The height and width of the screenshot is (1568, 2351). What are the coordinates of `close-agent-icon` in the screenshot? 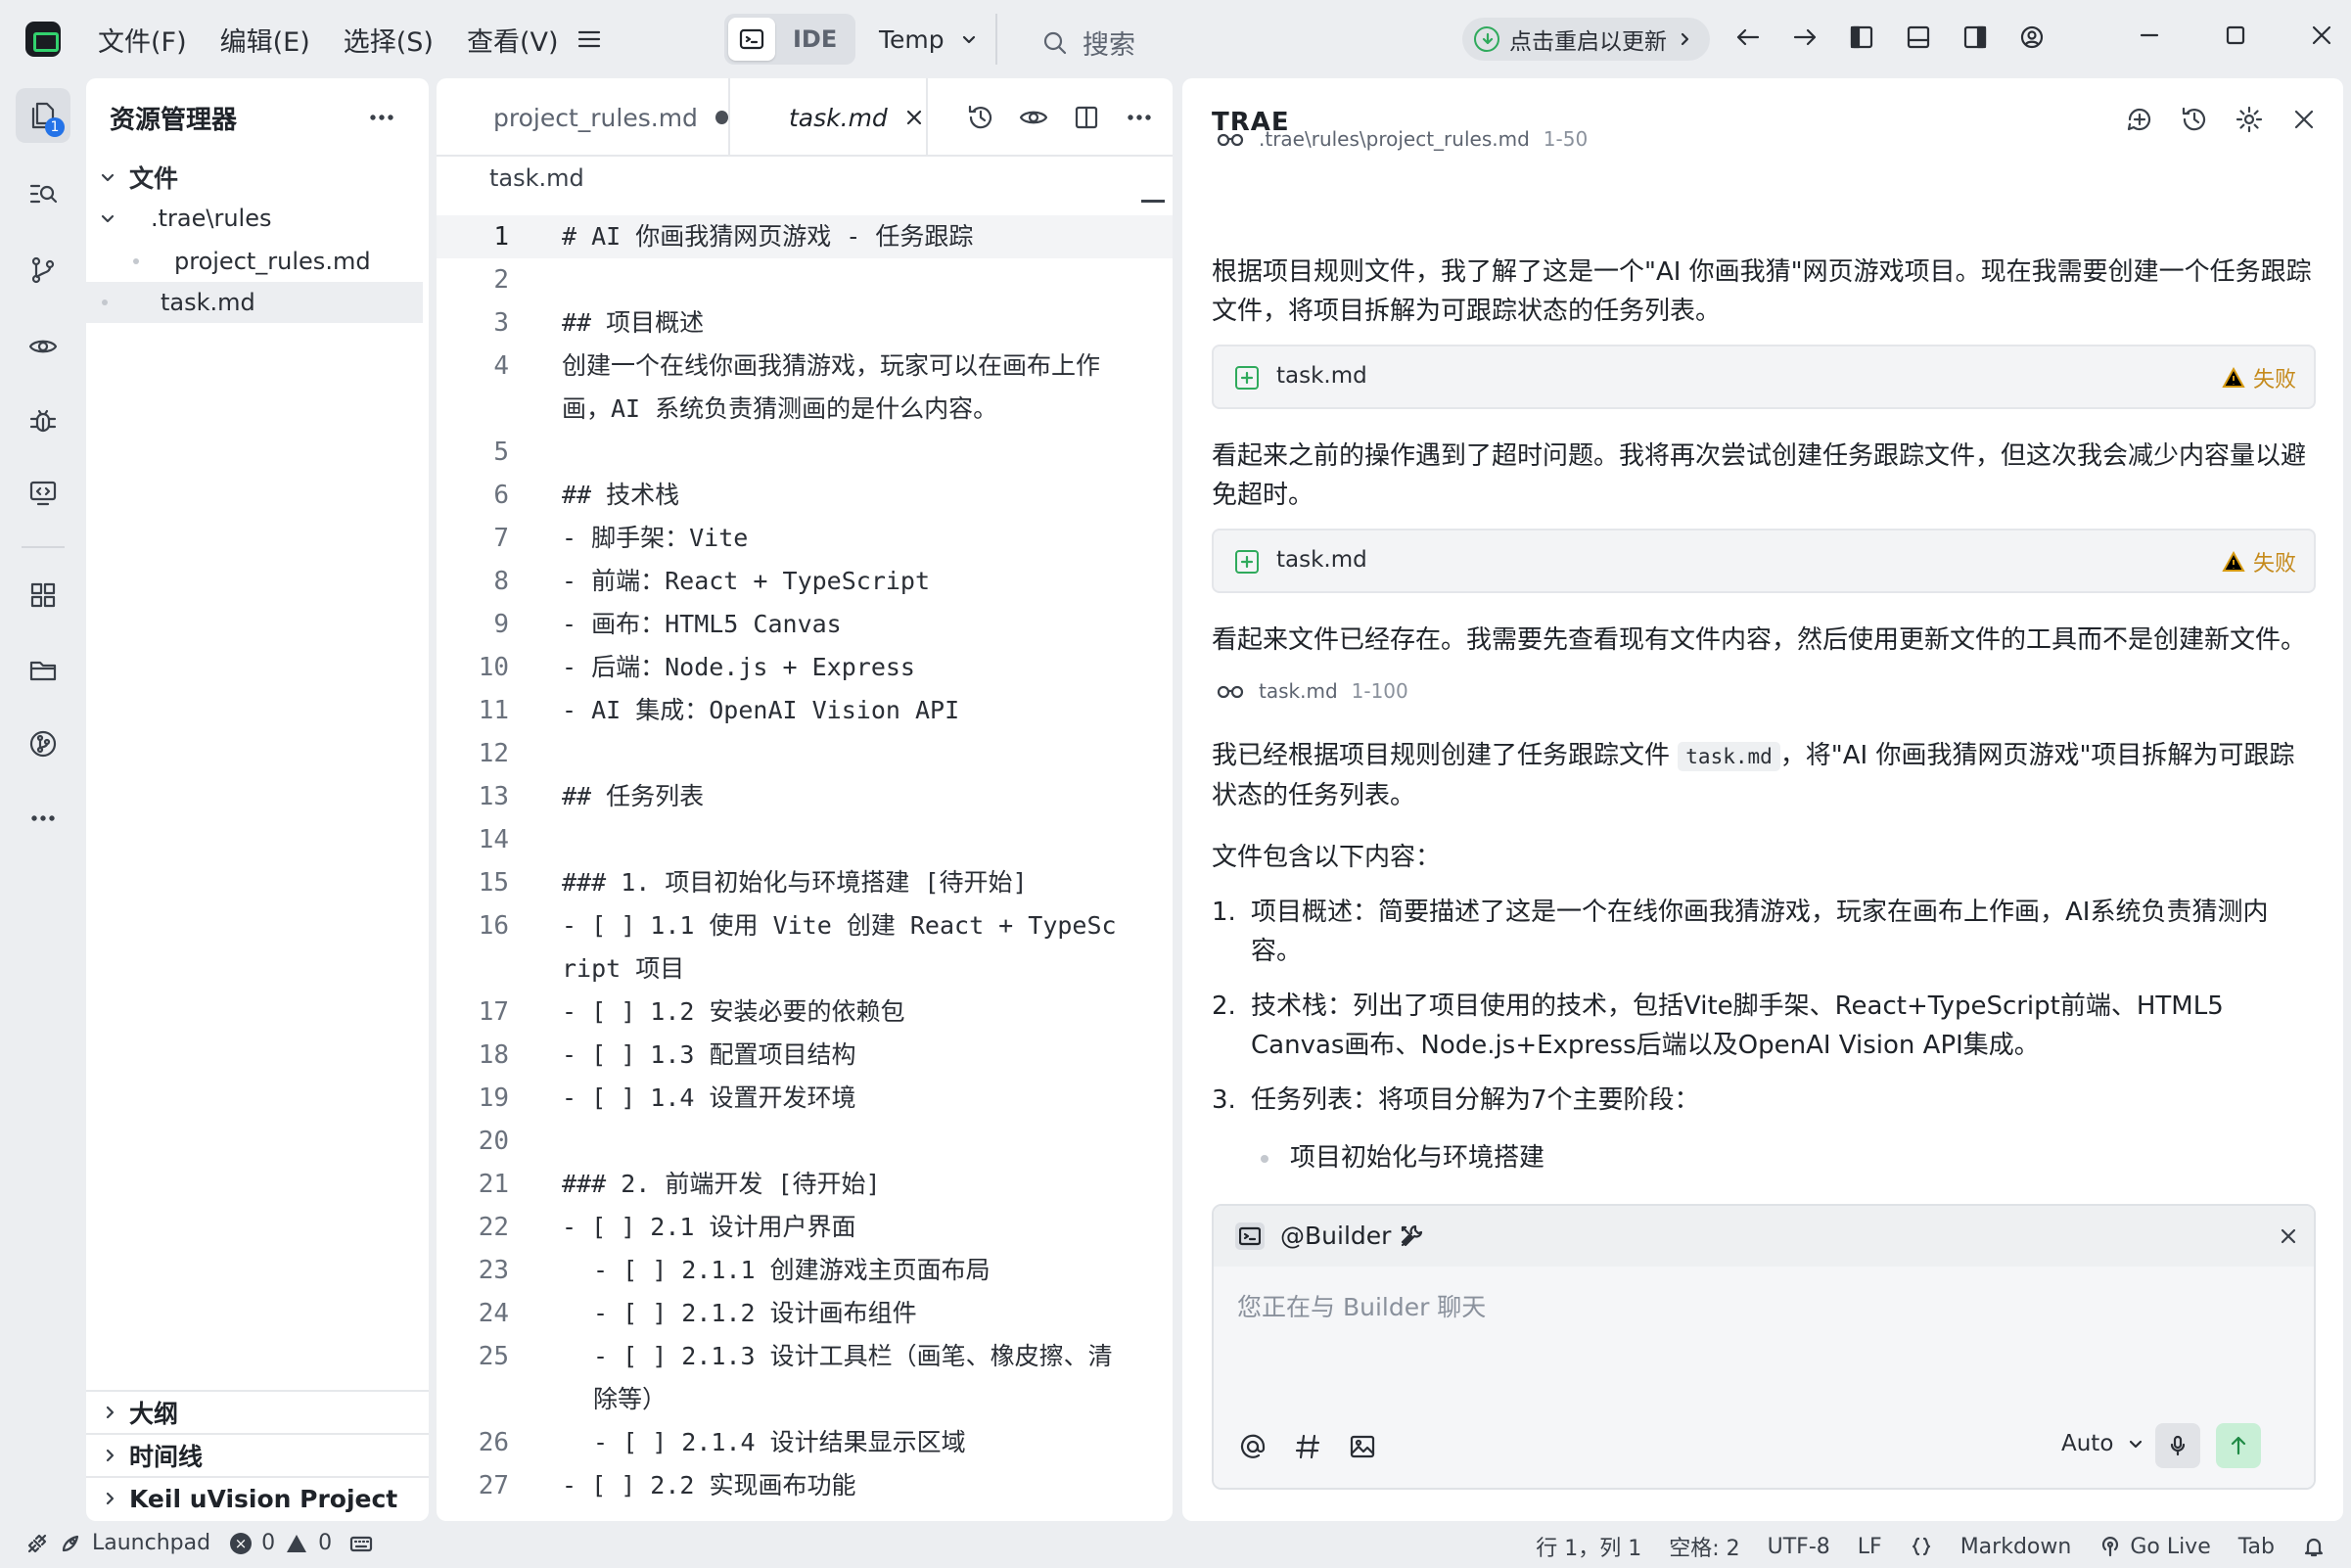 It's located at (2288, 1236).